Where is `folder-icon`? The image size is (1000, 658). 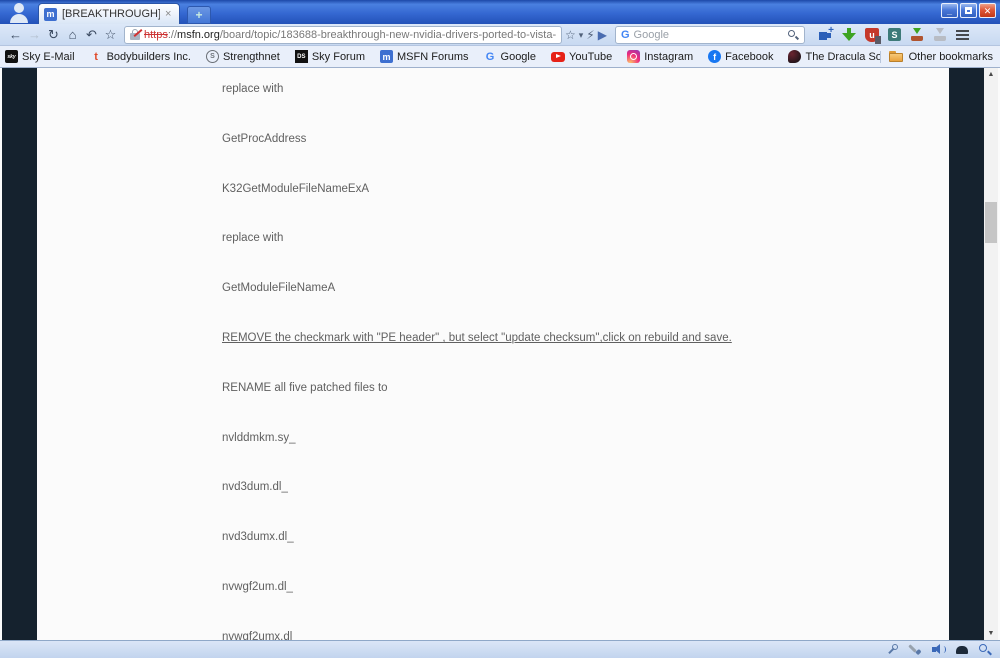 folder-icon is located at coordinates (895, 56).